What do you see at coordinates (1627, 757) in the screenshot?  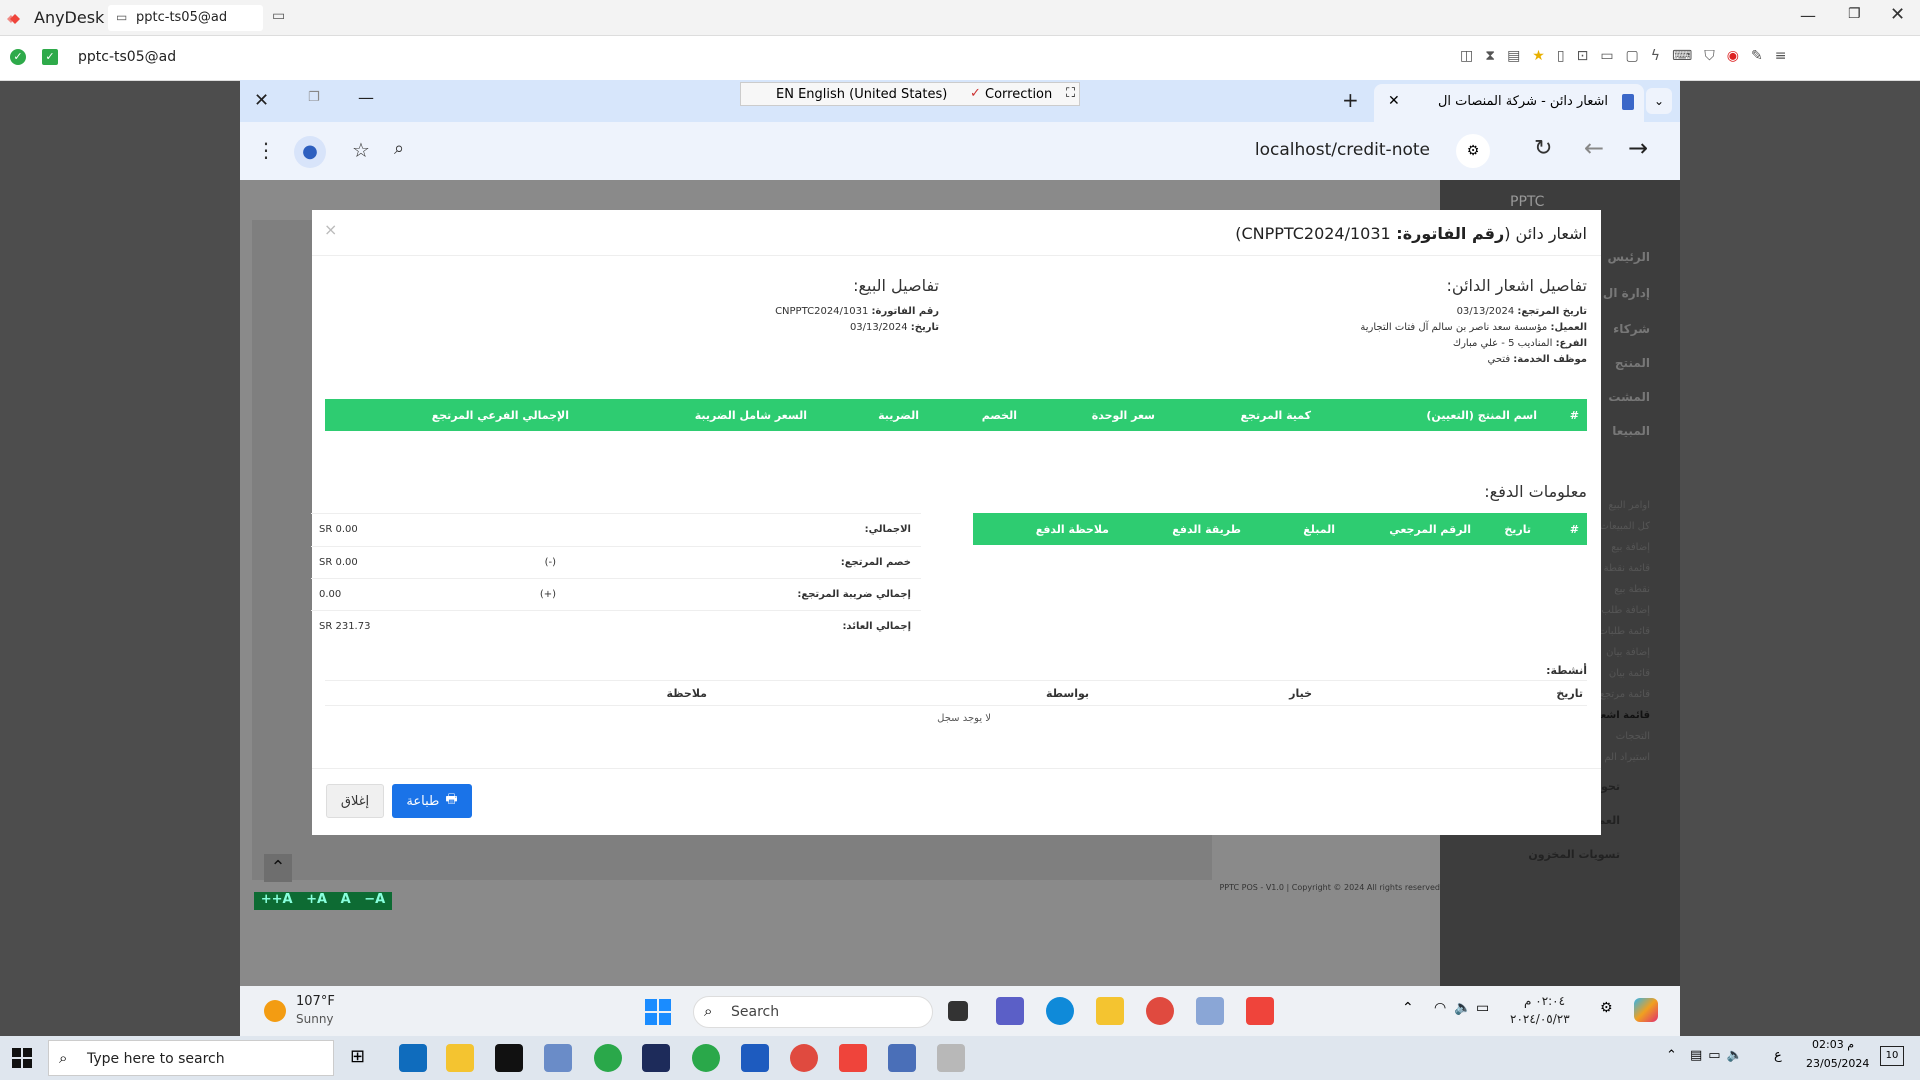 I see `submenu-item: استيراد الم` at bounding box center [1627, 757].